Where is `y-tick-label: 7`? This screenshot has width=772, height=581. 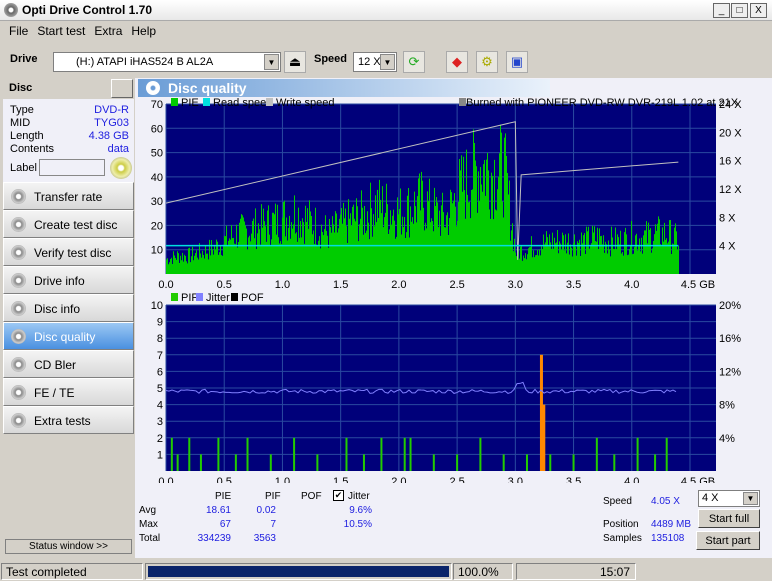 y-tick-label: 7 is located at coordinates (160, 356).